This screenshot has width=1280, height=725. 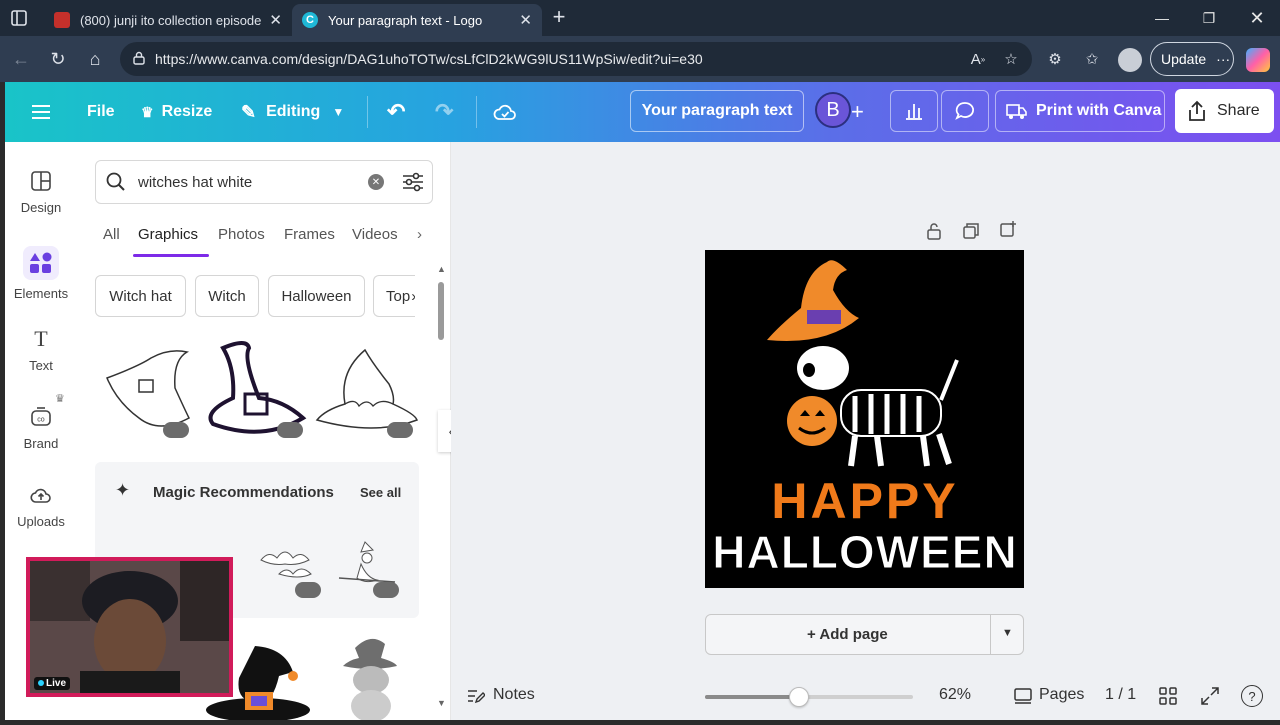 I want to click on clear-search-icon: ✕, so click(x=376, y=182).